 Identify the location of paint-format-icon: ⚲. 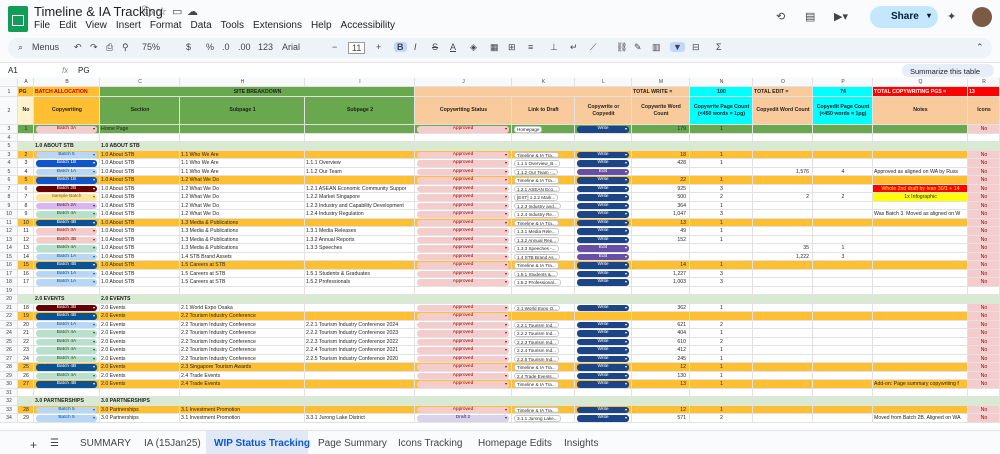
(125, 47).